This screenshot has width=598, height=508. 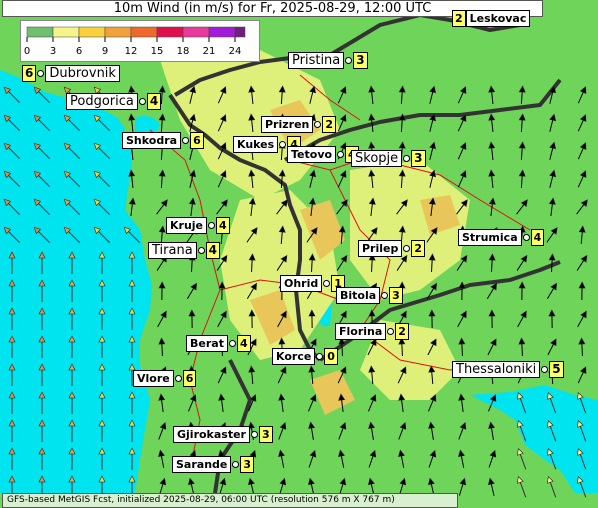 What do you see at coordinates (105, 51) in the screenshot?
I see `legend-tick-label: 9` at bounding box center [105, 51].